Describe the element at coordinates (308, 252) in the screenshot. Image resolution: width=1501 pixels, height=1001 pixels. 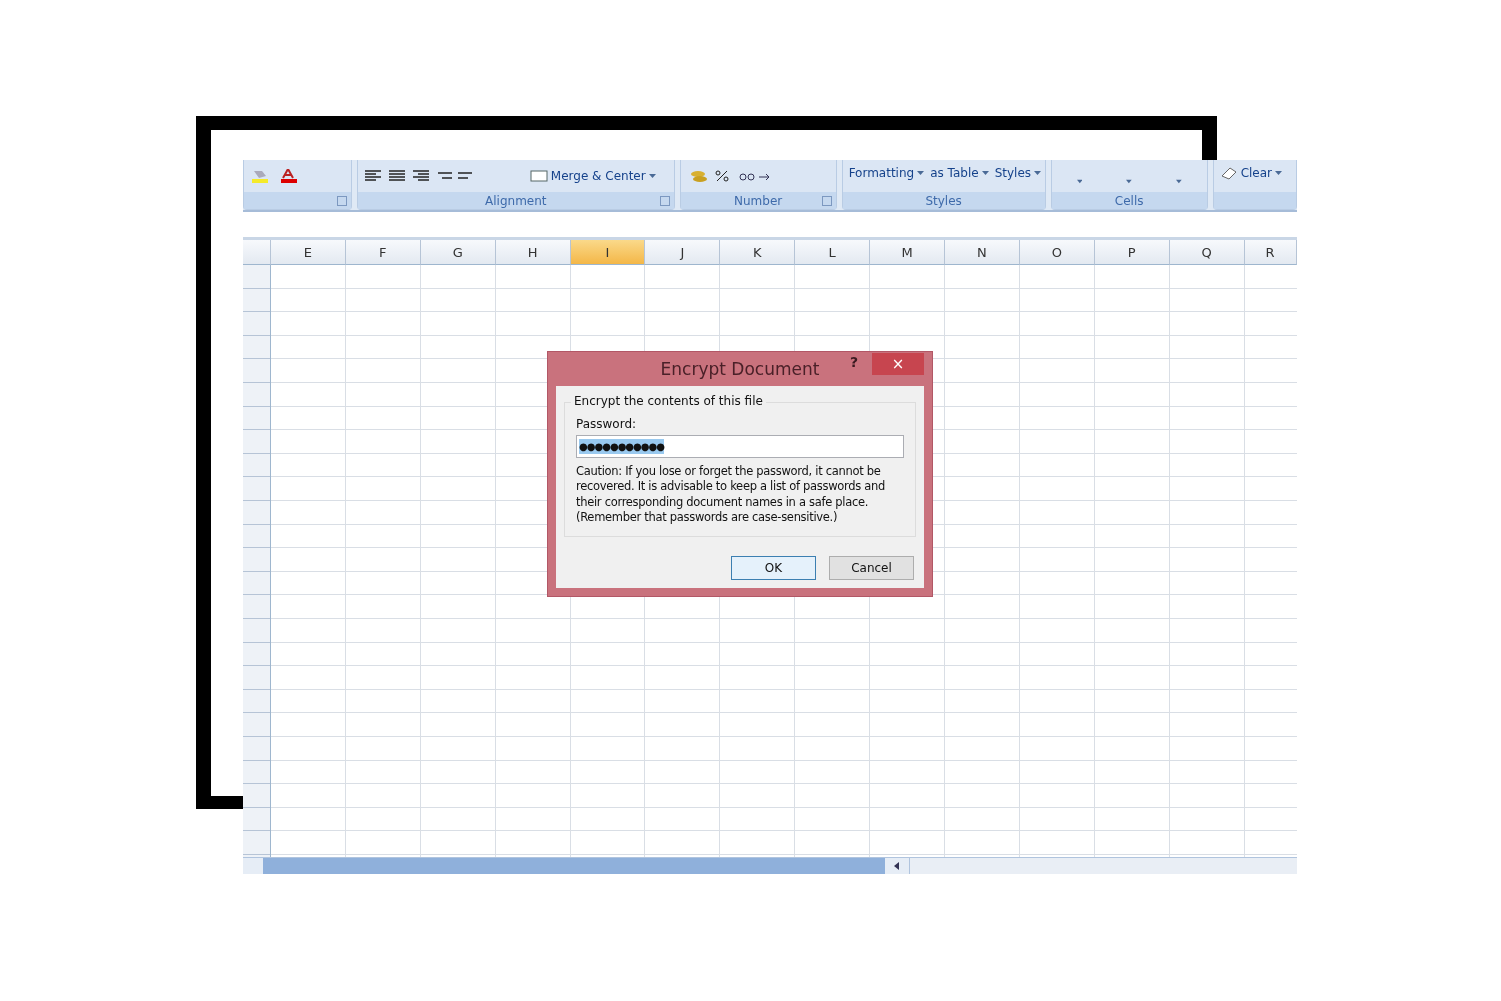
I see `column-header: E` at that location.